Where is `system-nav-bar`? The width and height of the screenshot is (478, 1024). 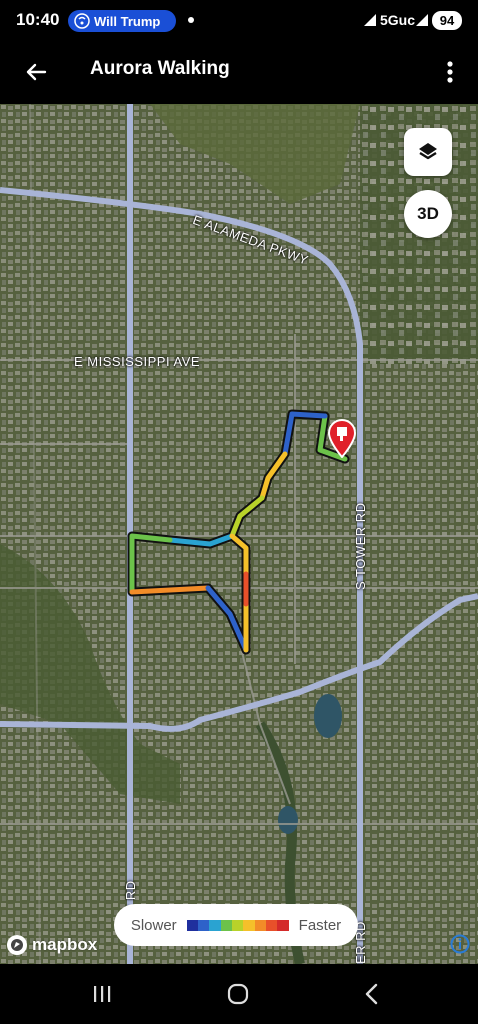
system-nav-bar is located at coordinates (239, 994).